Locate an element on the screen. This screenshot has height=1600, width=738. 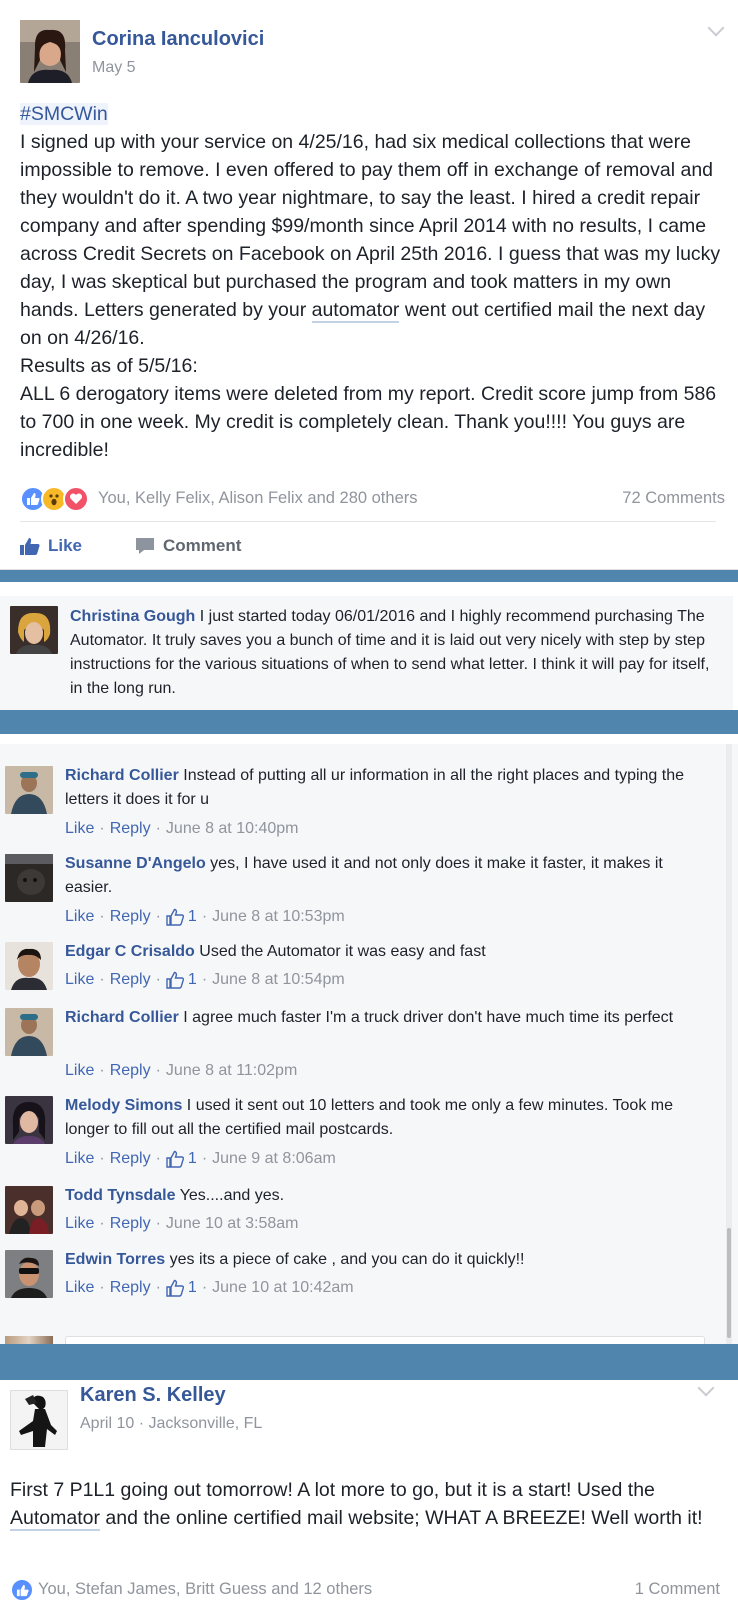
commenter-name: Edgar C Crisaldo is located at coordinates (130, 951).